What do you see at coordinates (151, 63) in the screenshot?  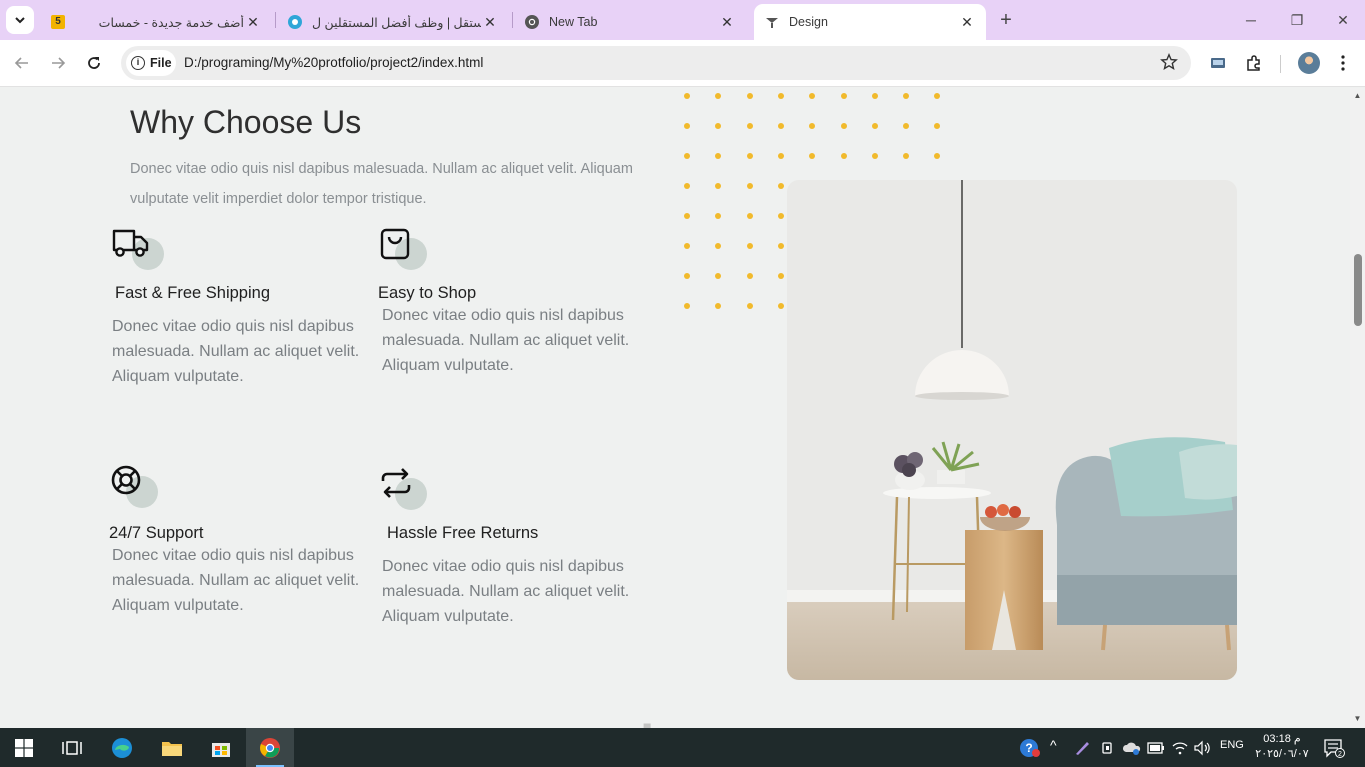 I see `site-info-chip: i File` at bounding box center [151, 63].